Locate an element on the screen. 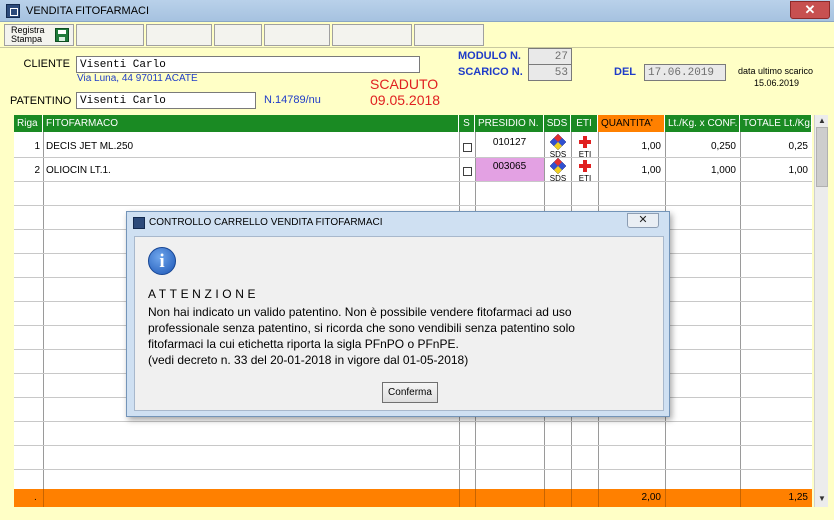 This screenshot has height=520, width=834. del-label: DEL is located at coordinates (625, 72).